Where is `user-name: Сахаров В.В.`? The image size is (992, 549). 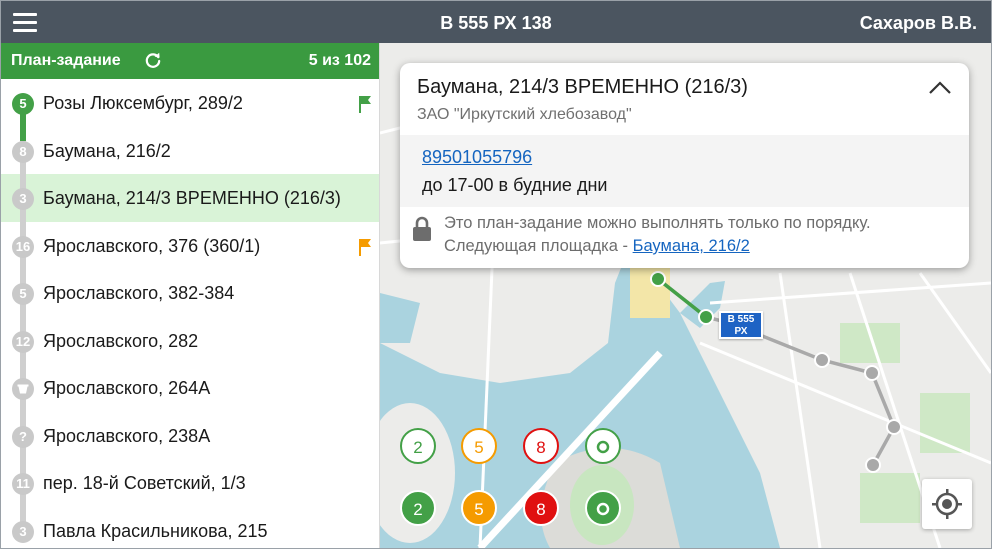 user-name: Сахаров В.В. is located at coordinates (918, 22).